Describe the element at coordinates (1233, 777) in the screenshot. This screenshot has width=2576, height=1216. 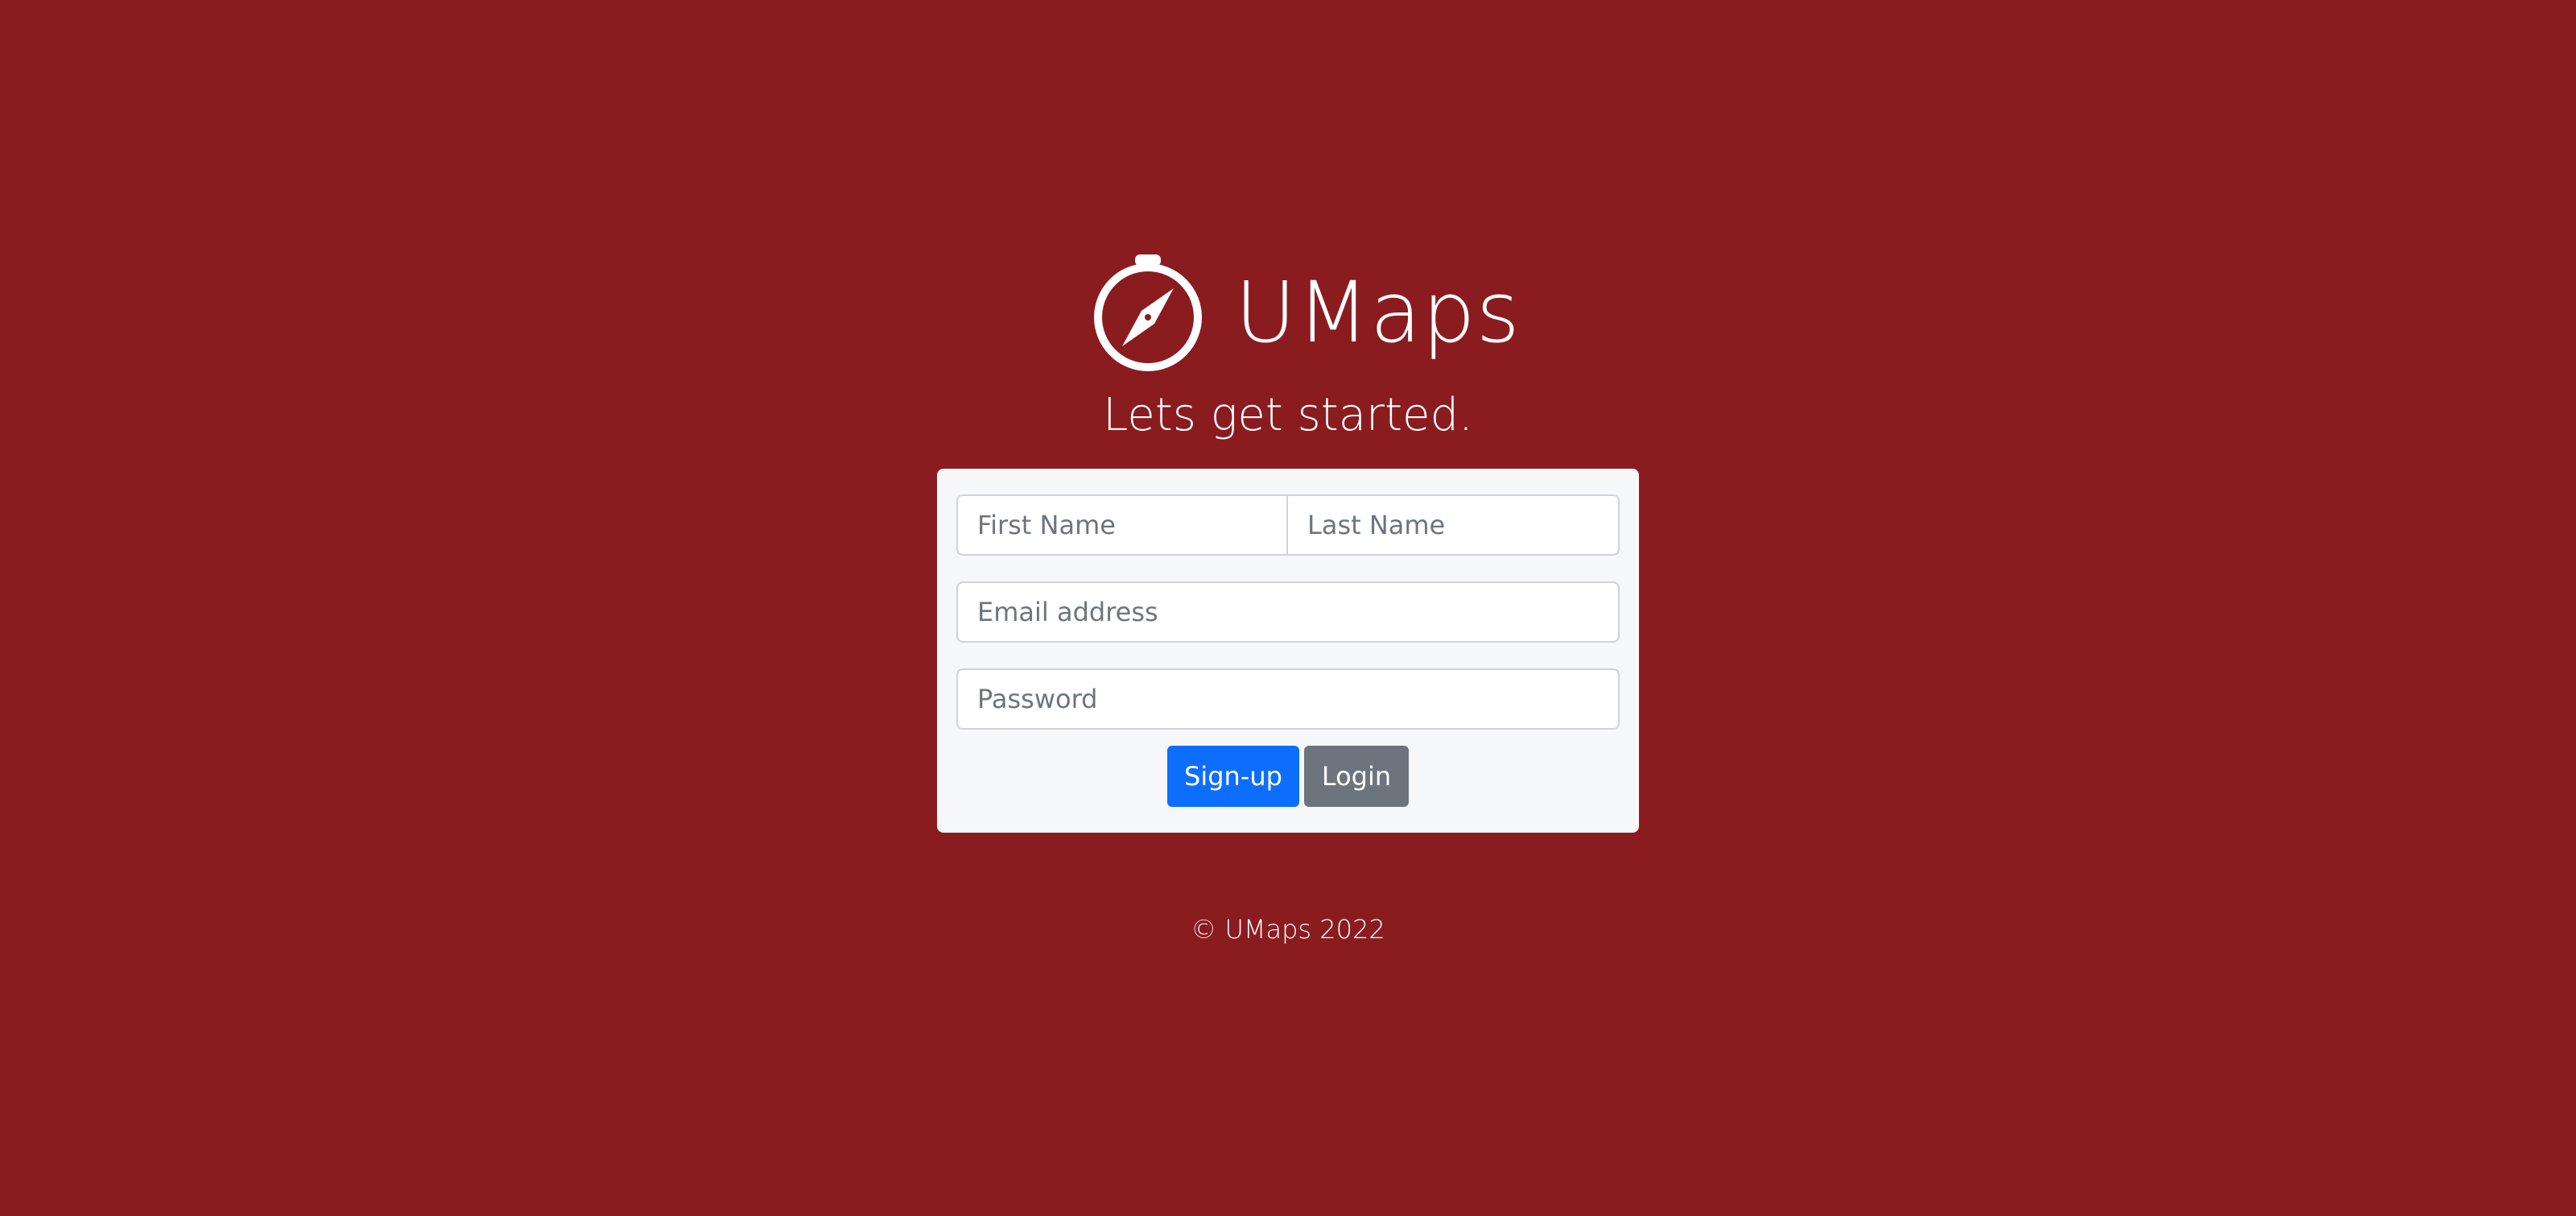
I see `signup-button: Sign-up` at that location.